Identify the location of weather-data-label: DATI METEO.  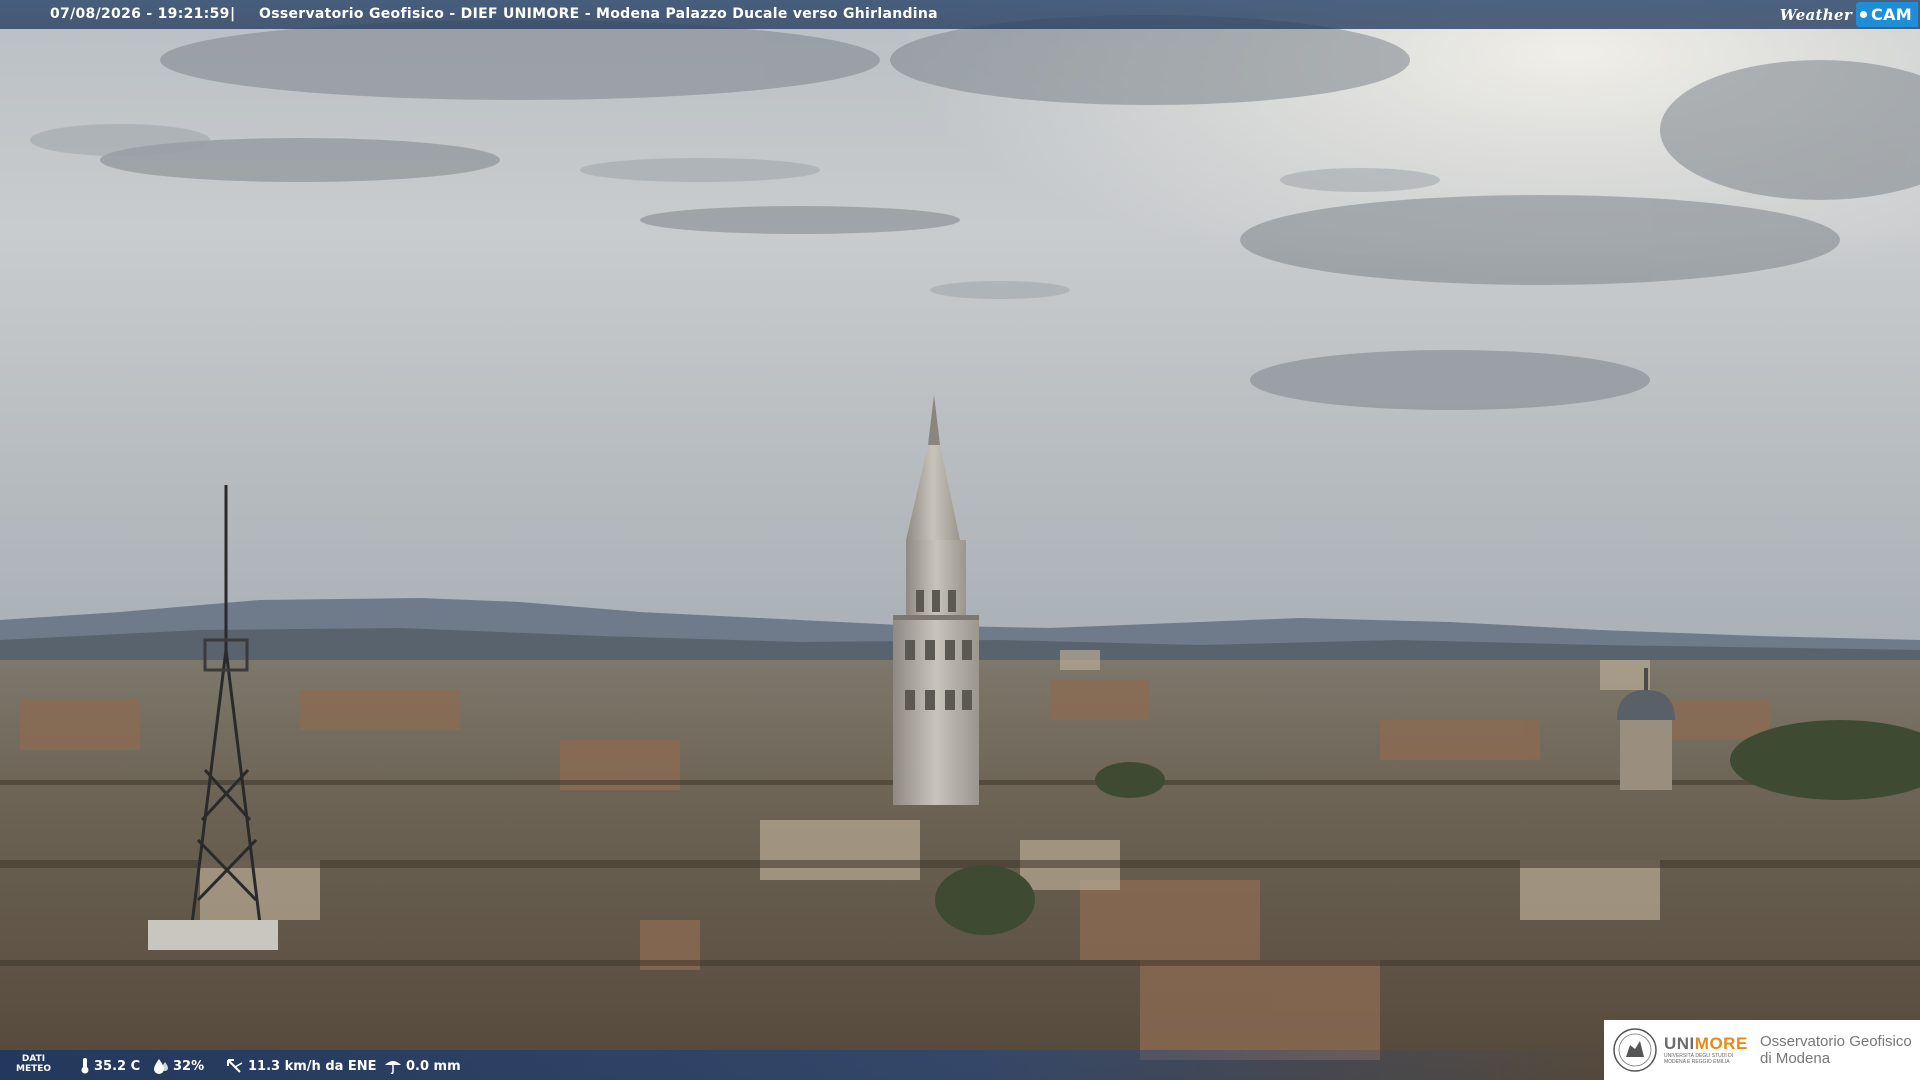
(33, 1064).